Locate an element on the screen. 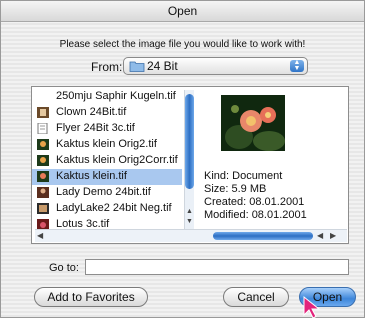 The image size is (365, 319). scroll-down-icon: ▼ is located at coordinates (189, 221).